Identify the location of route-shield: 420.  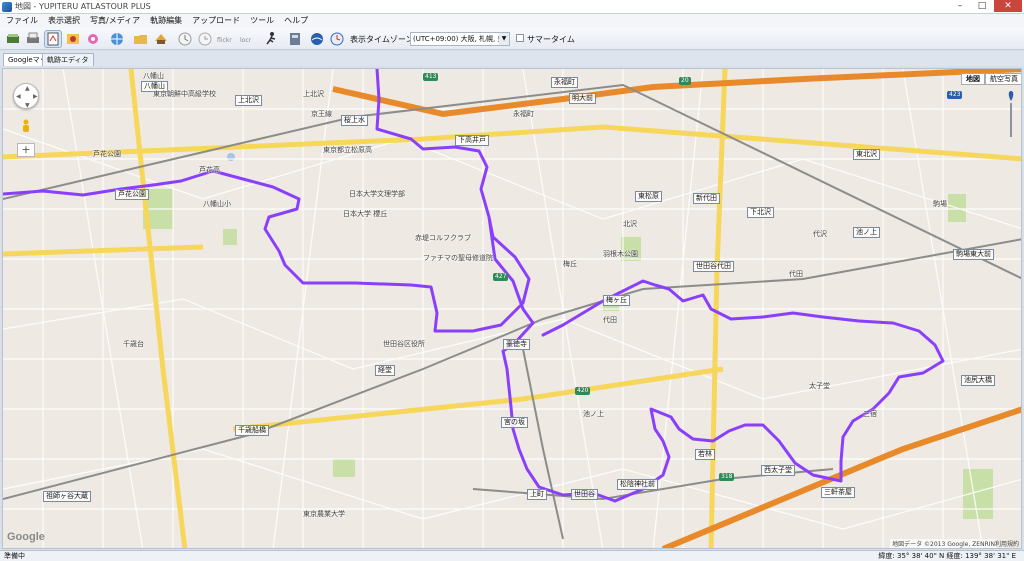
(583, 391).